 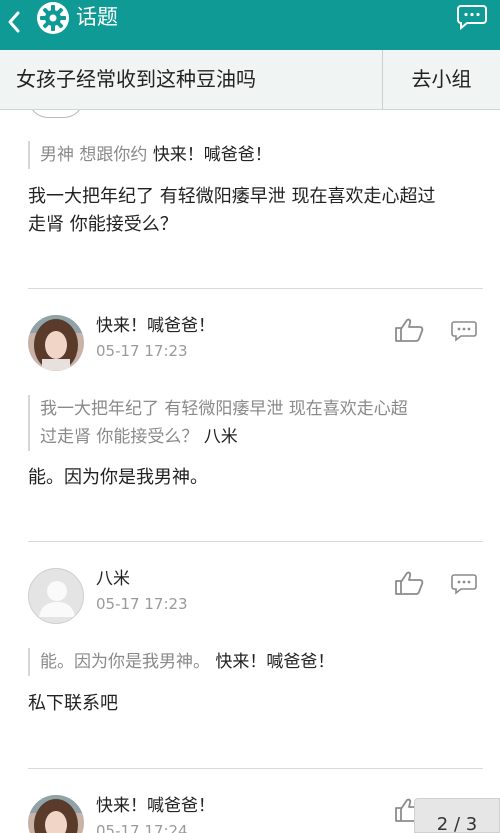 I want to click on reply-quote: 我一大把年纪了 有轻微阳痿早泄 现在喜欢走心超 过走肾 你能接受么？ 八米, so click(x=218, y=423).